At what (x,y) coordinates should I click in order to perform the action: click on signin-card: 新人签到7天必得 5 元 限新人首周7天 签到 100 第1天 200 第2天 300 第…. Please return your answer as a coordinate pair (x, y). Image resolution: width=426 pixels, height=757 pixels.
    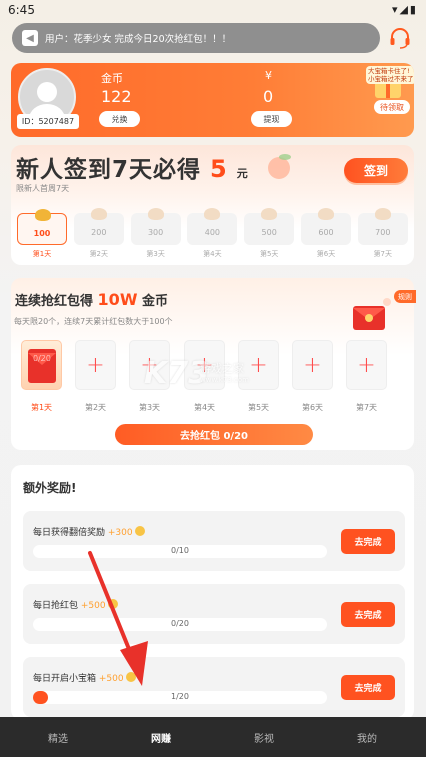
    Looking at the image, I should click on (212, 205).